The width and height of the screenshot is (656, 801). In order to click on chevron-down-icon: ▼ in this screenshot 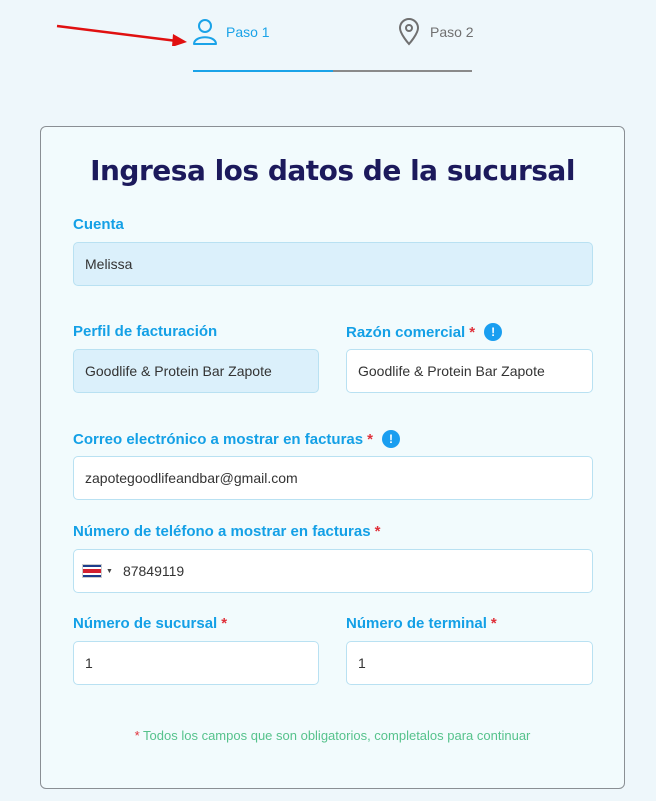, I will do `click(109, 571)`.